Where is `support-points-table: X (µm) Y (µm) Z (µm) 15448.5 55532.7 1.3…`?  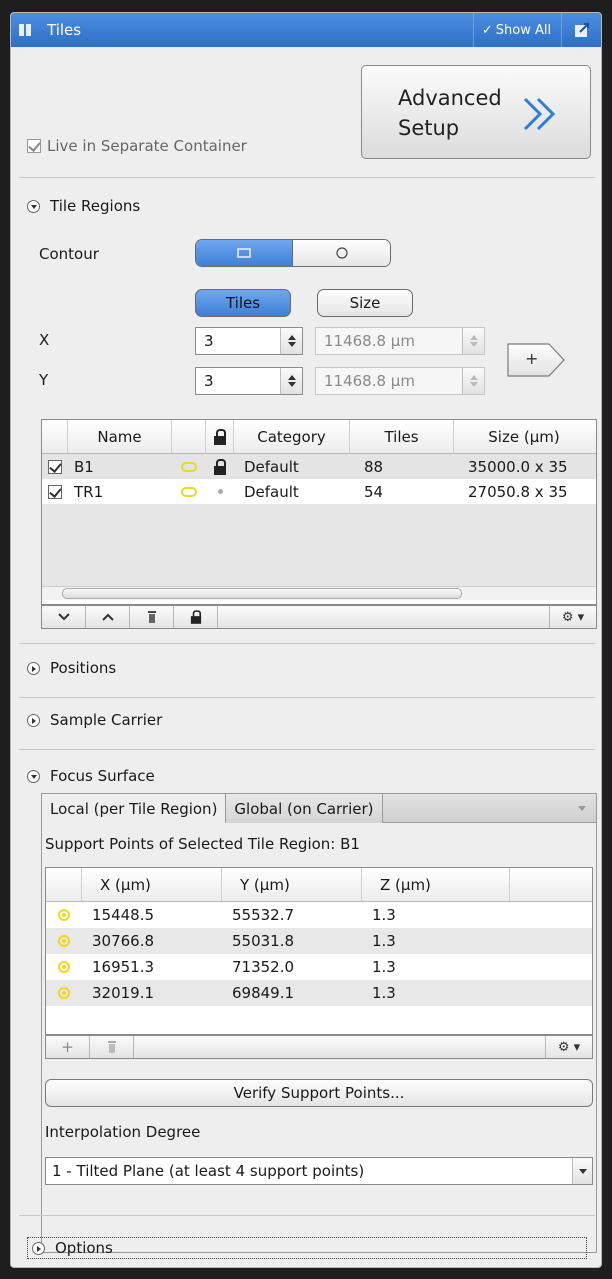
support-points-table: X (µm) Y (µm) Z (µm) 15448.5 55532.7 1.3… is located at coordinates (319, 951).